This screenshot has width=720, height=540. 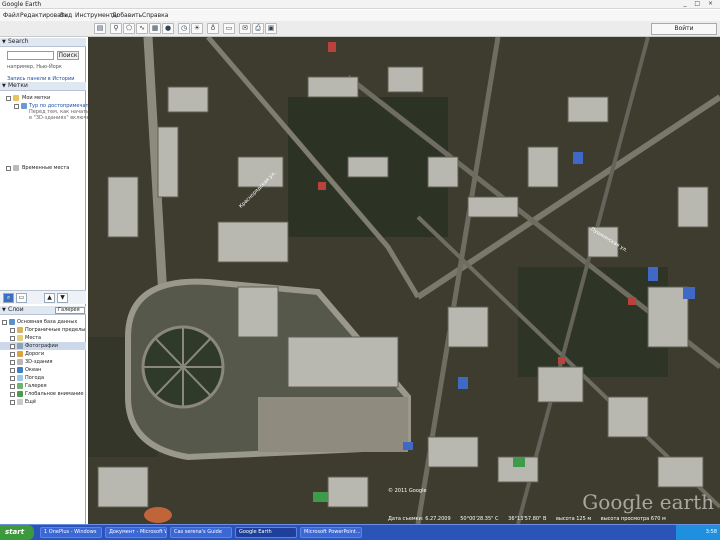 I want to click on photos-icon, so click(x=20, y=346).